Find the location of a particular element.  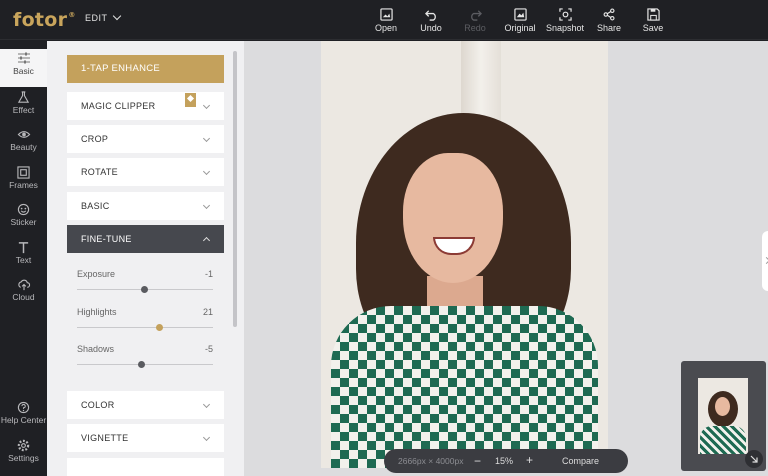

rail-item-sticker: Sticker is located at coordinates (23, 219).